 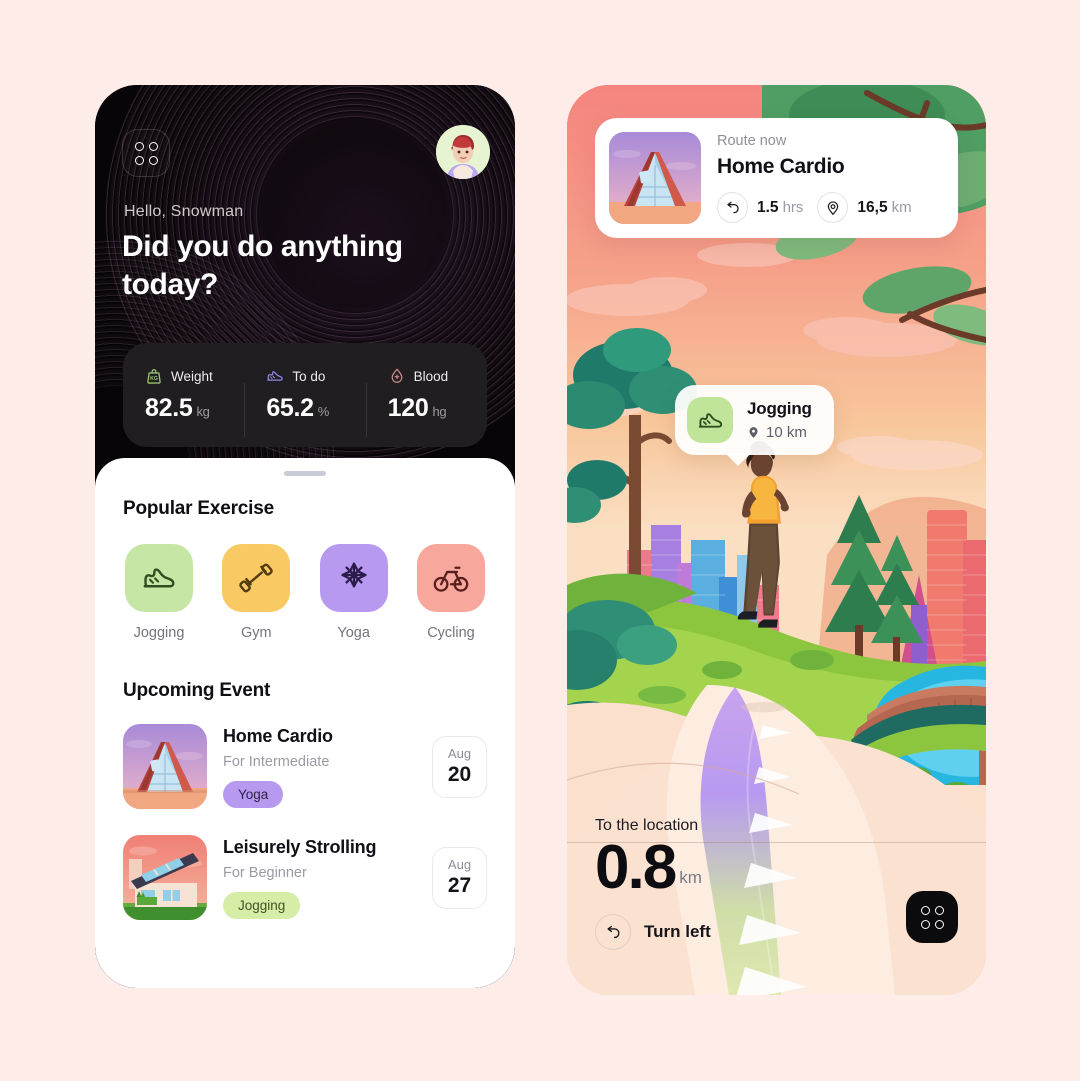 I want to click on event-tag: Jogging, so click(x=262, y=905).